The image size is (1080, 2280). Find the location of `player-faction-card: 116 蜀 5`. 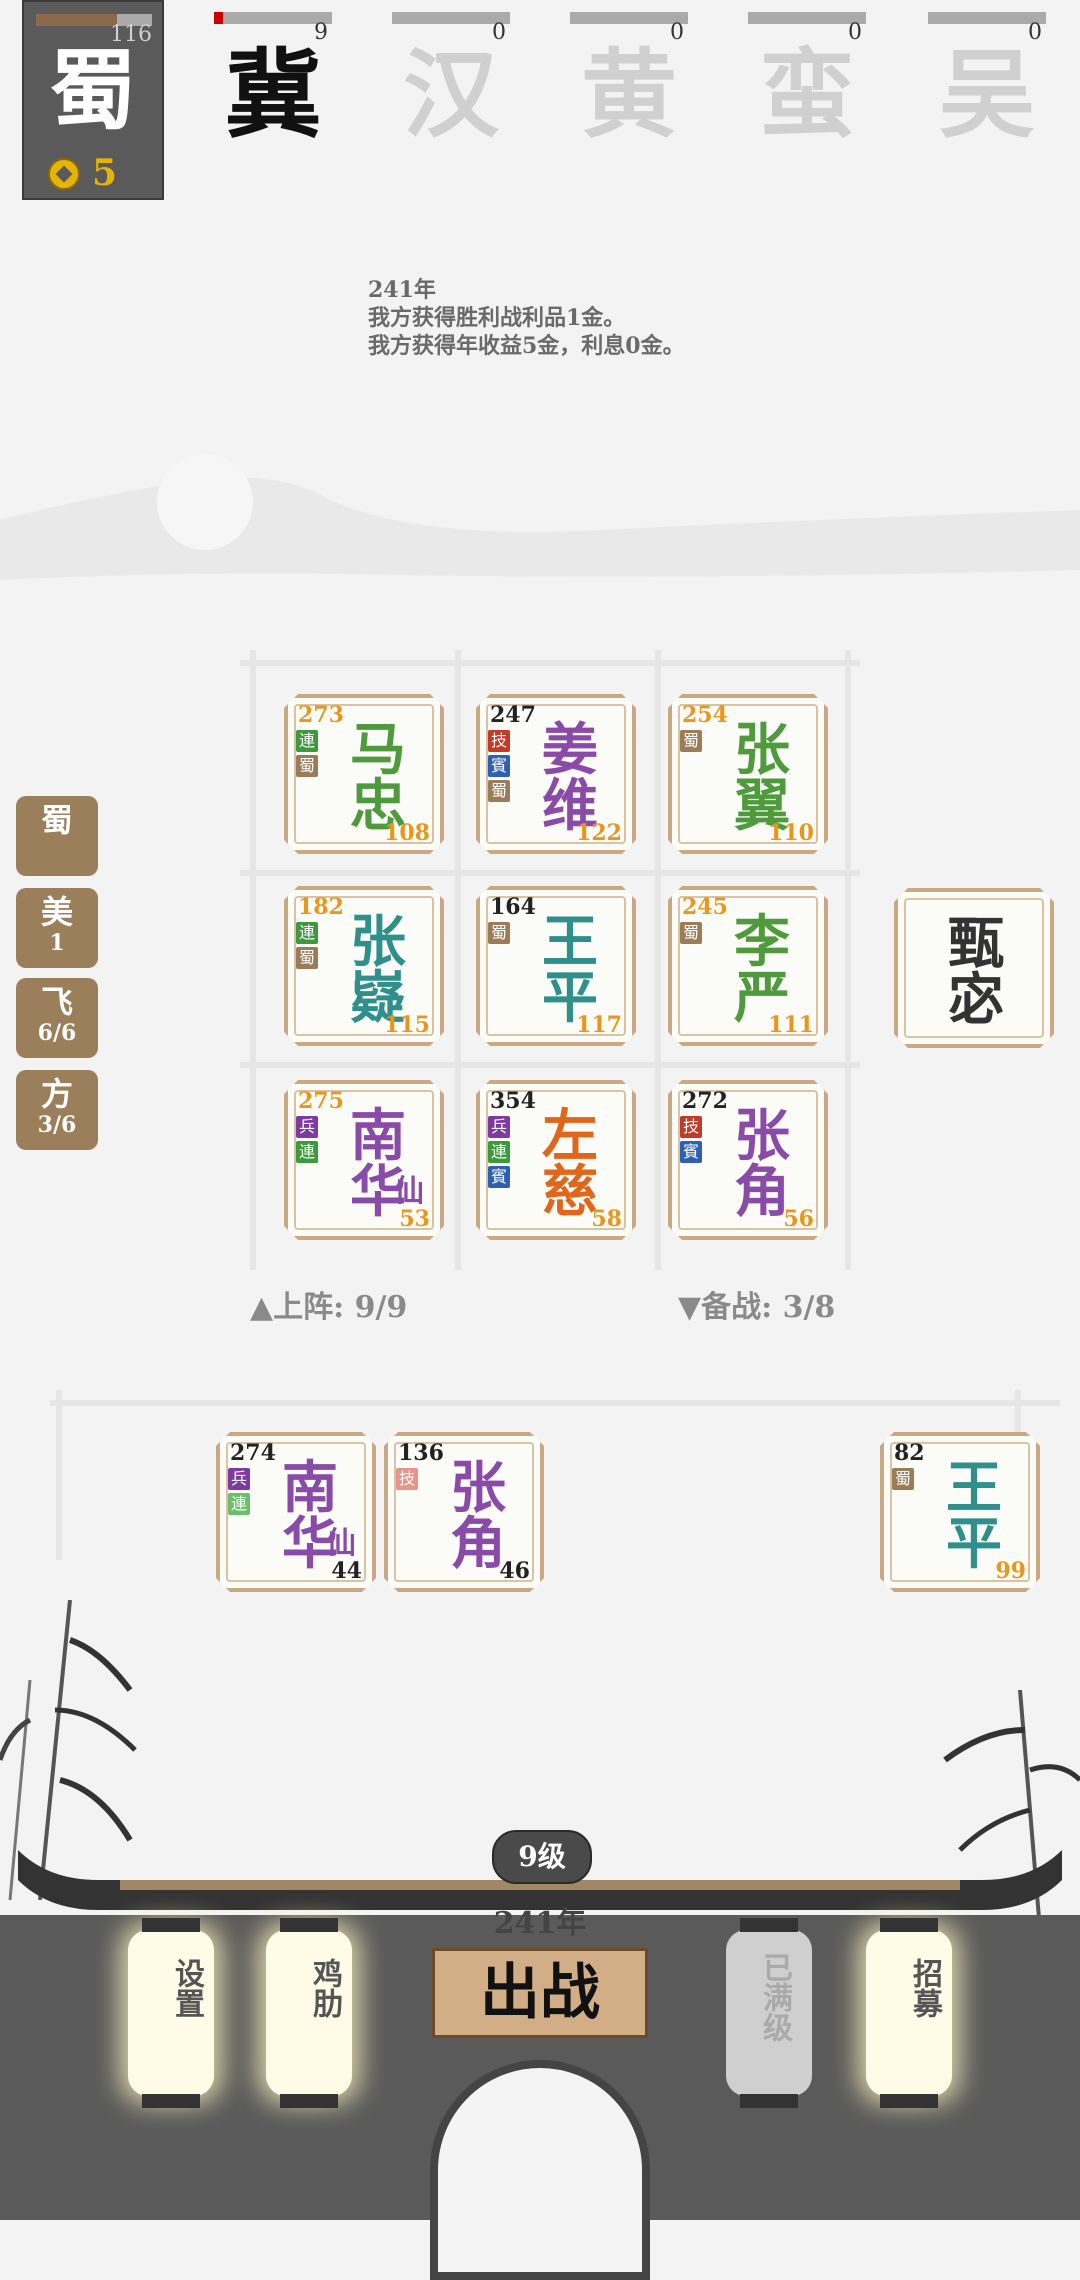

player-faction-card: 116 蜀 5 is located at coordinates (93, 100).